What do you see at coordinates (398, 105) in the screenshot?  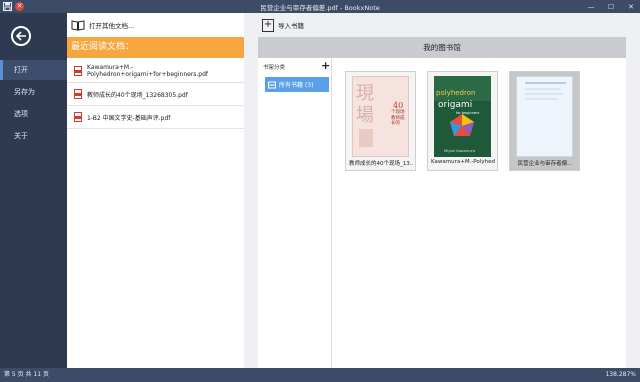 I see `cover-number: 40` at bounding box center [398, 105].